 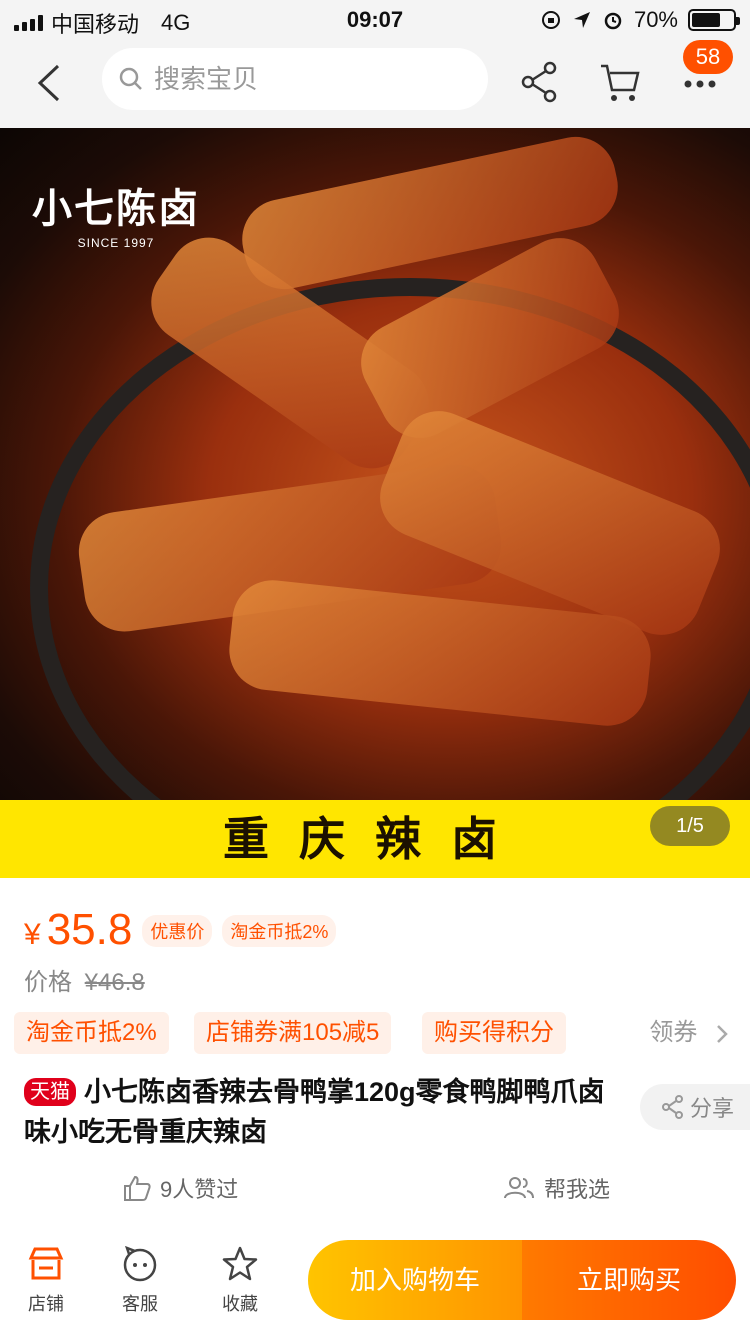 I want to click on coupon-link: 领券, so click(x=689, y=1033).